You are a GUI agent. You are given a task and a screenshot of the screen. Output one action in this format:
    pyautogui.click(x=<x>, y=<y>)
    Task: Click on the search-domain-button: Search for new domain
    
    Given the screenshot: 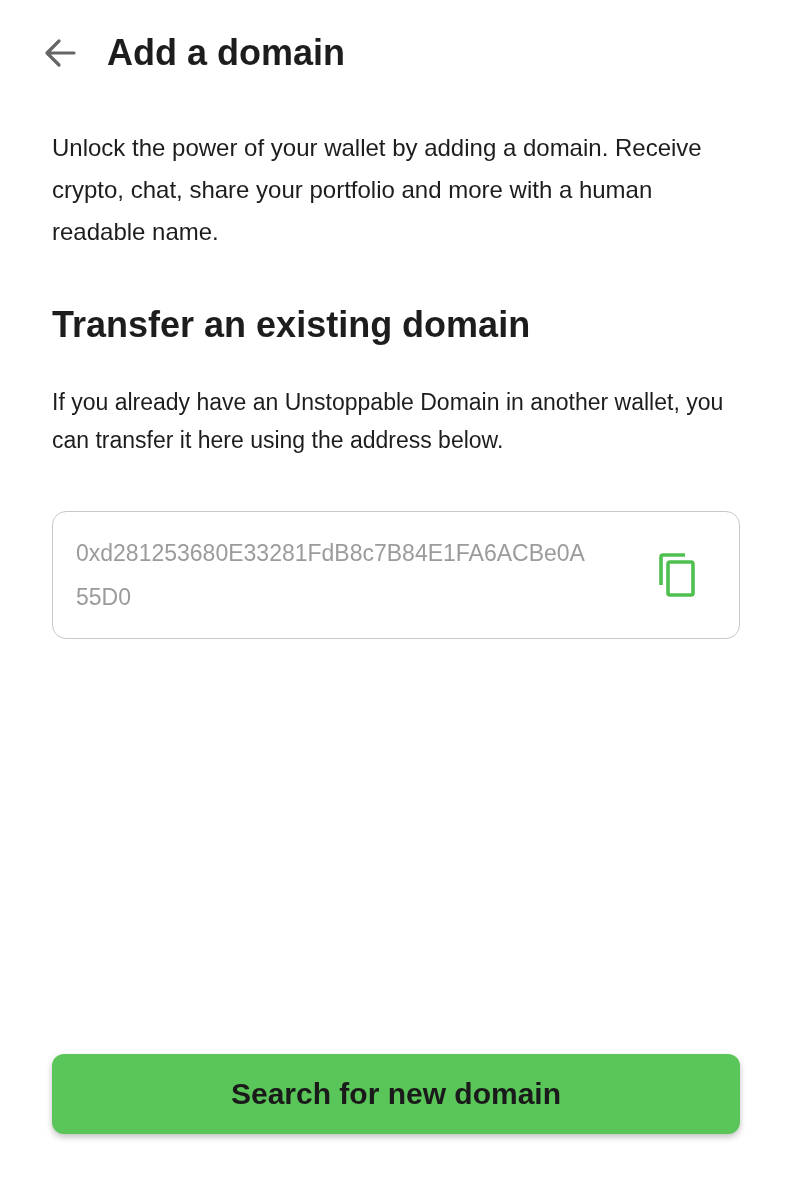 What is the action you would take?
    pyautogui.click(x=396, y=1094)
    